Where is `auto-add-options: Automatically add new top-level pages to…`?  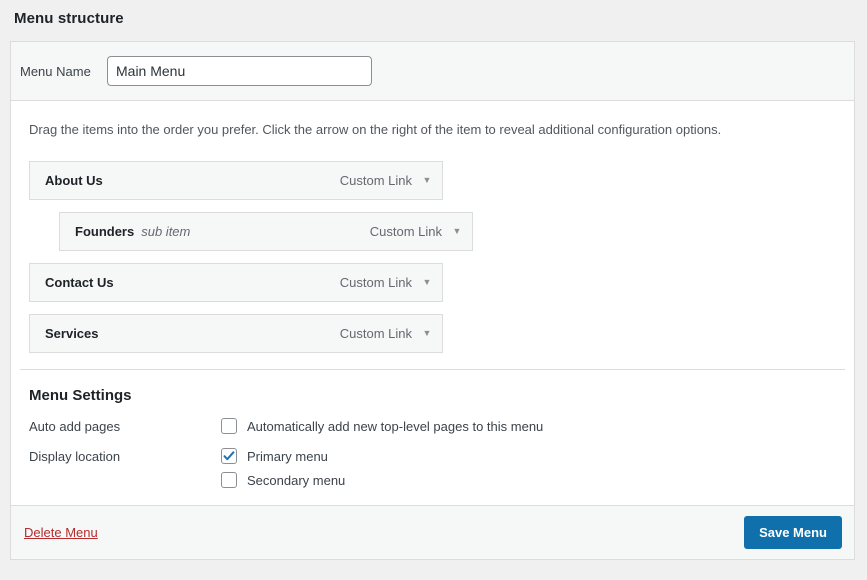
auto-add-options: Automatically add new top-level pages to… is located at coordinates (382, 426).